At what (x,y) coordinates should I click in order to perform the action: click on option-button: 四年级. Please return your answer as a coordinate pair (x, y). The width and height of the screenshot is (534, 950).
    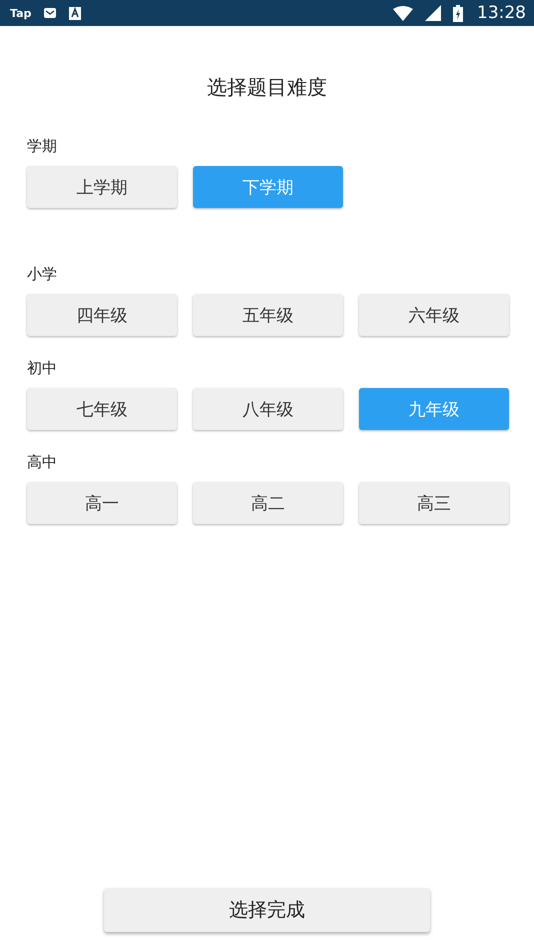
    Looking at the image, I should click on (102, 315).